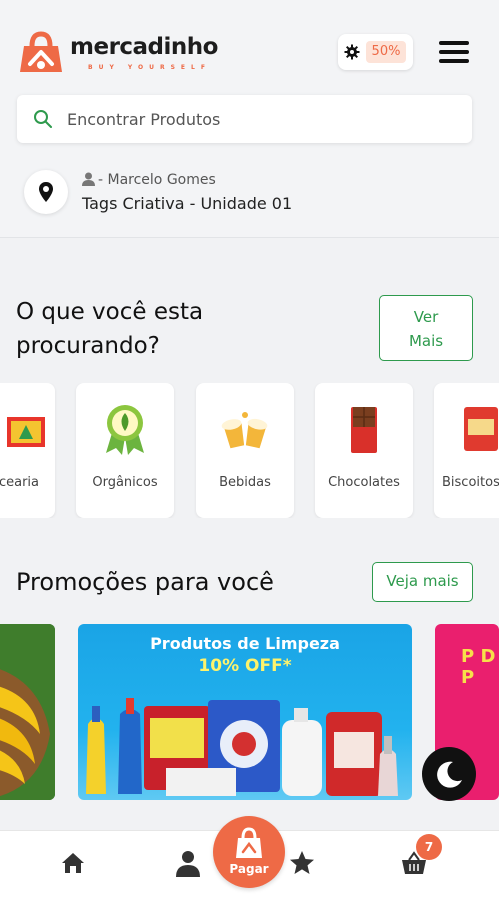  I want to click on promo-banner-fruits, so click(27, 712).